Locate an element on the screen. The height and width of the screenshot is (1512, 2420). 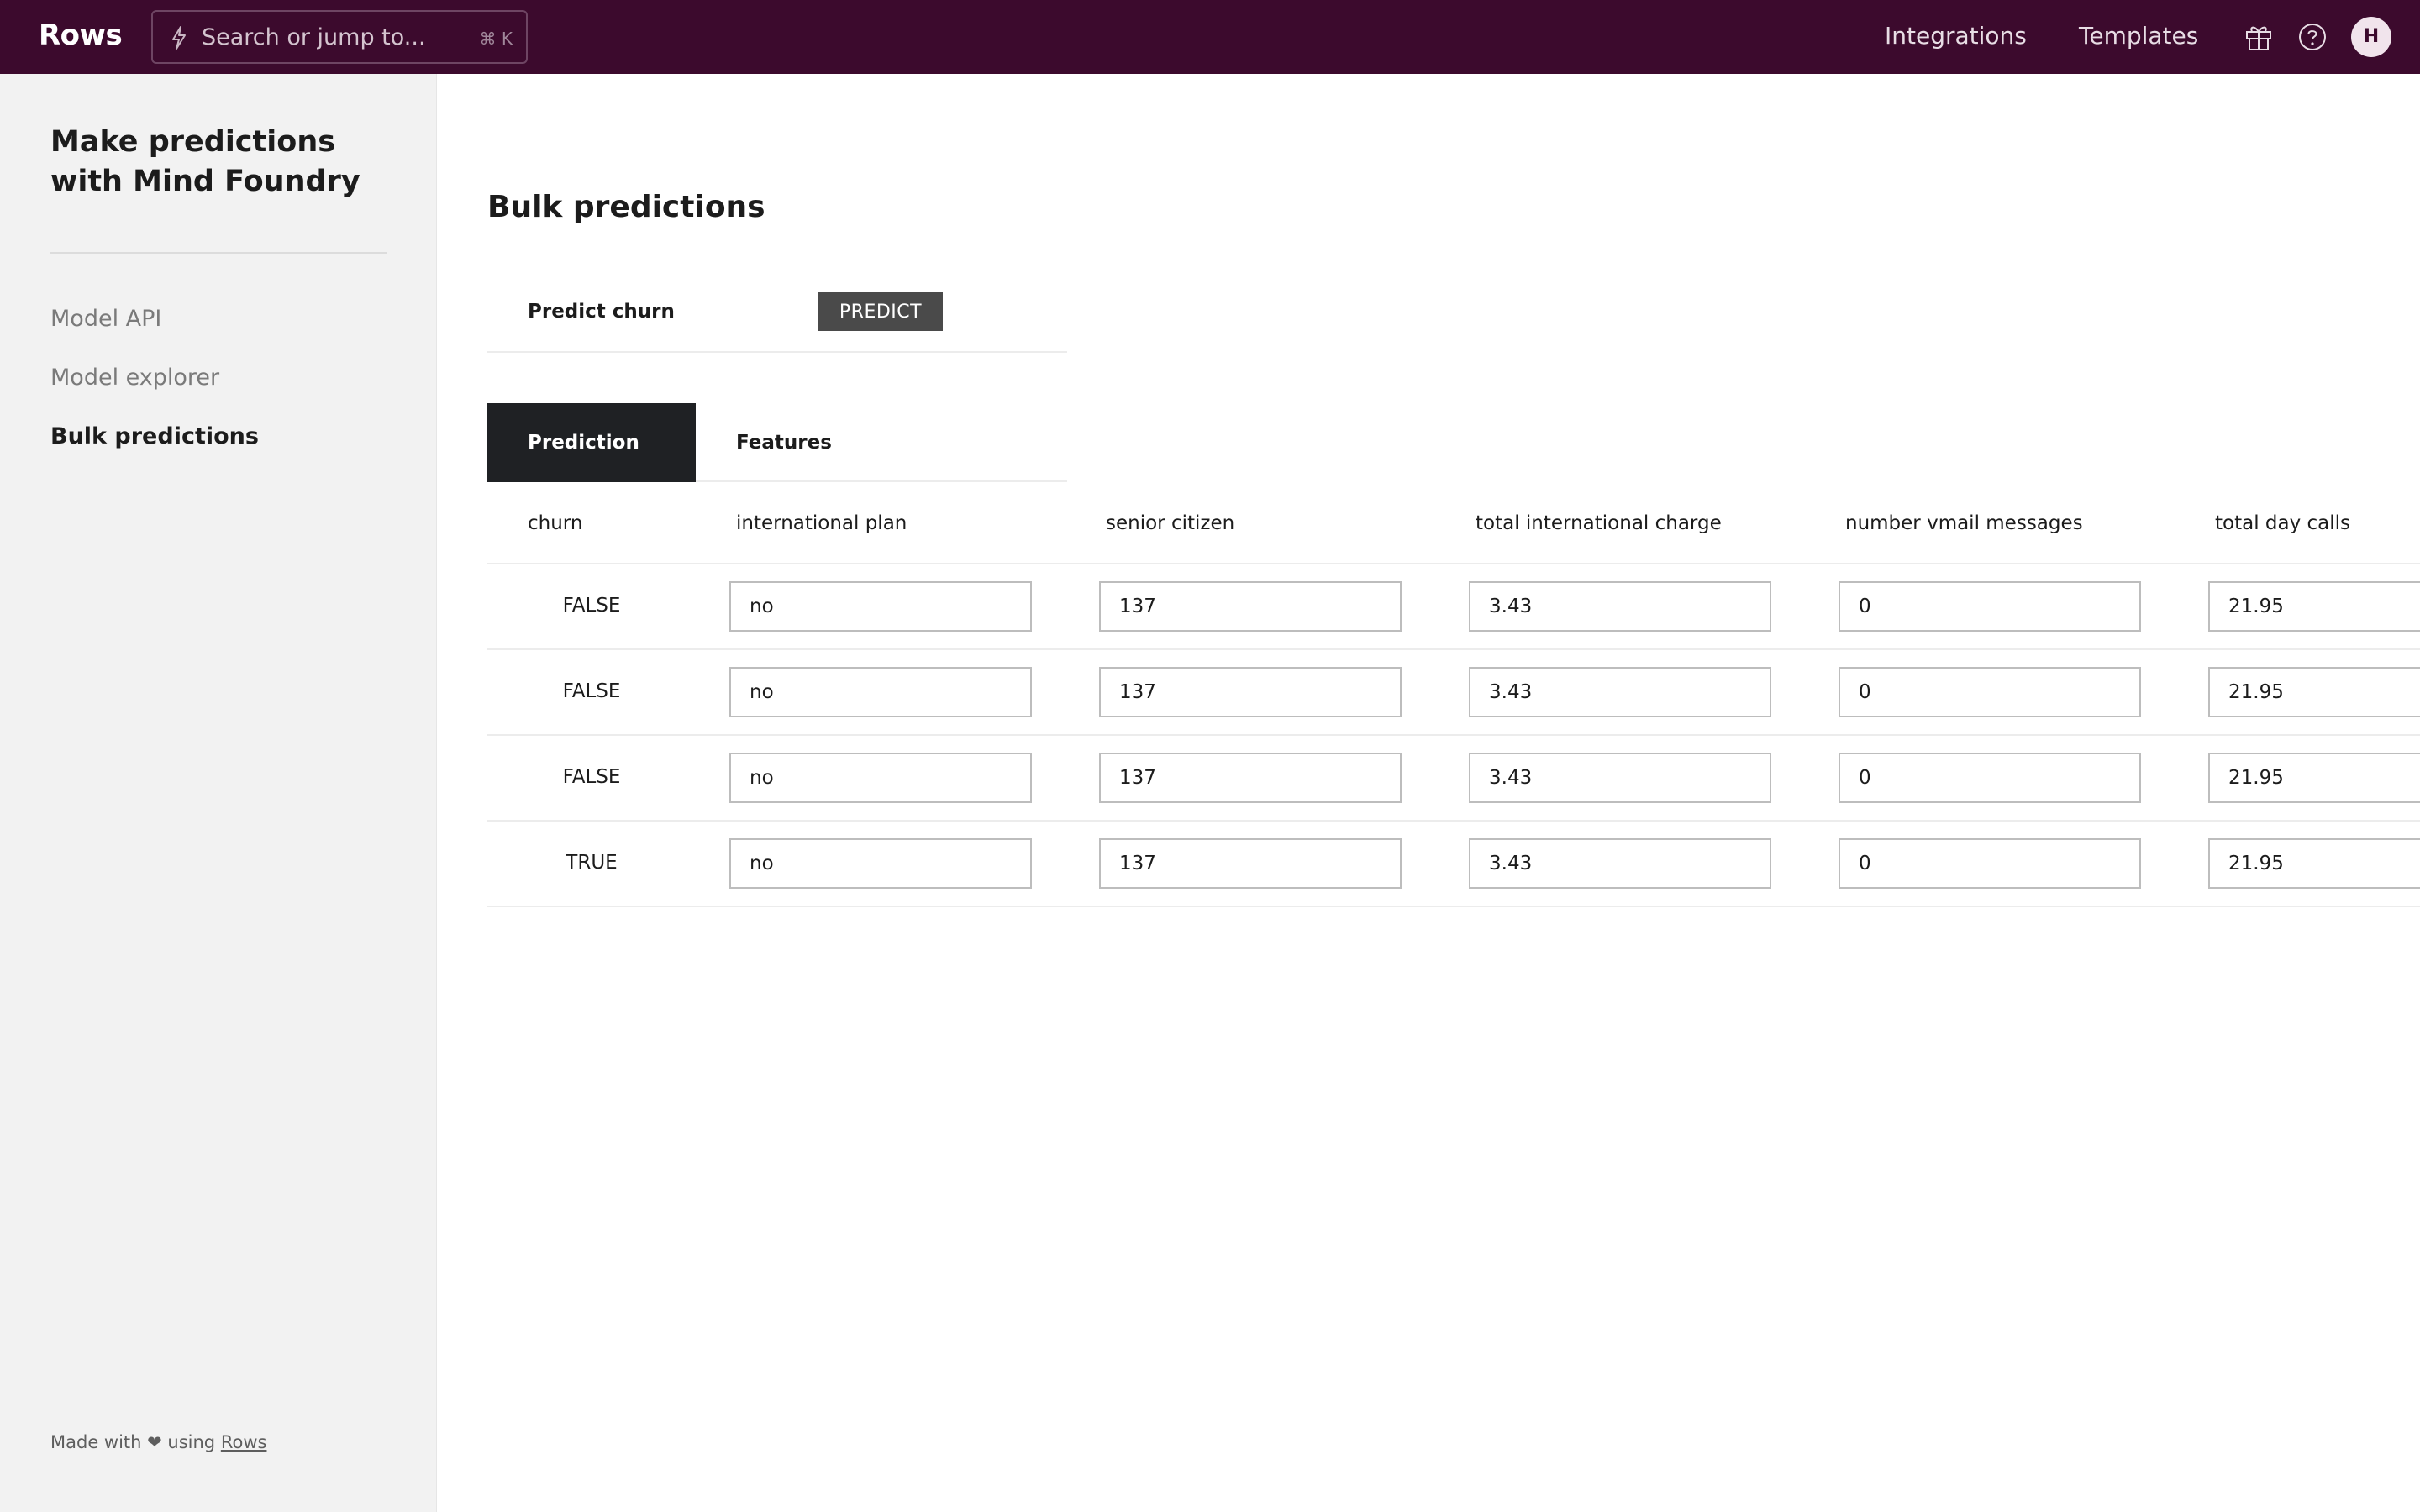
tab-features: Features is located at coordinates (800, 442).